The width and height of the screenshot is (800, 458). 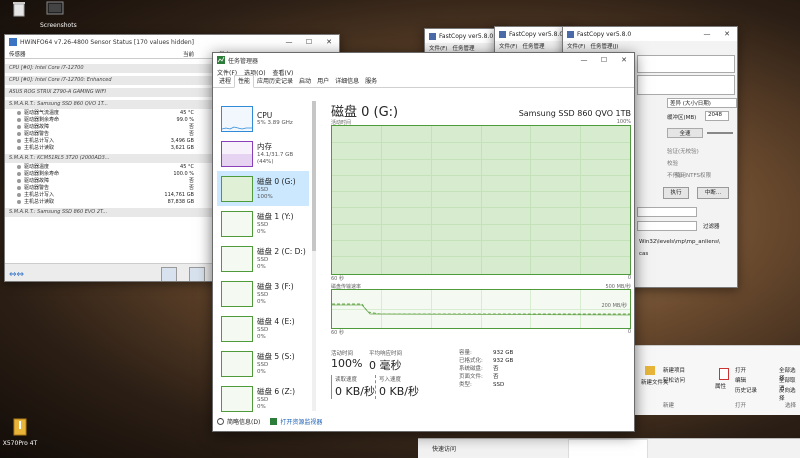 I want to click on easy-access-button: 轻松访问, so click(x=674, y=380).